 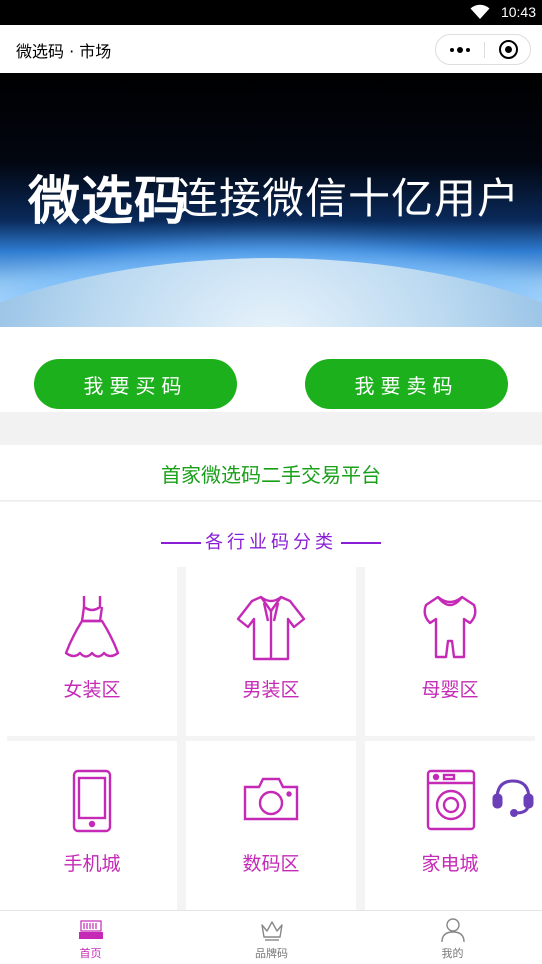 I want to click on tab-brand-code: 品牌码, so click(x=271, y=937).